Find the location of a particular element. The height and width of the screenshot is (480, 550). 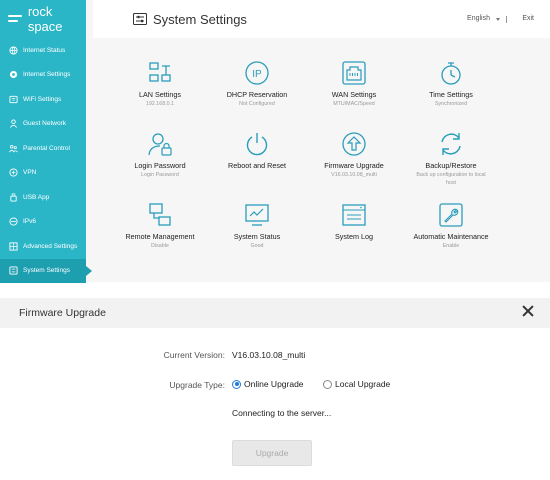

tile-label: WAN Settings is located at coordinates (354, 94).